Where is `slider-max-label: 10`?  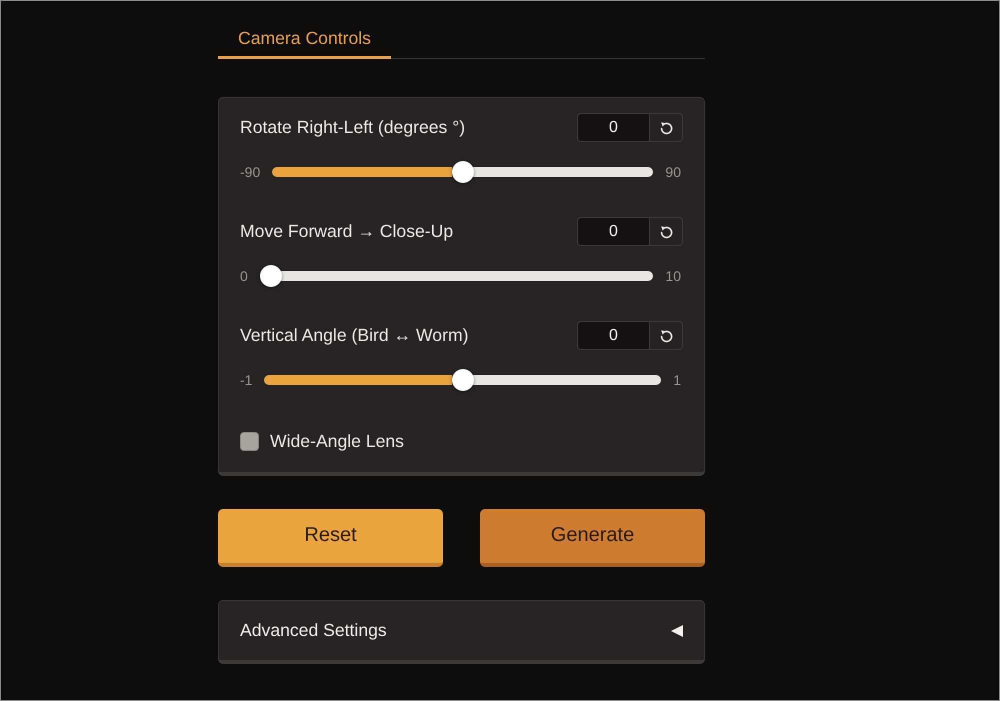 slider-max-label: 10 is located at coordinates (673, 276).